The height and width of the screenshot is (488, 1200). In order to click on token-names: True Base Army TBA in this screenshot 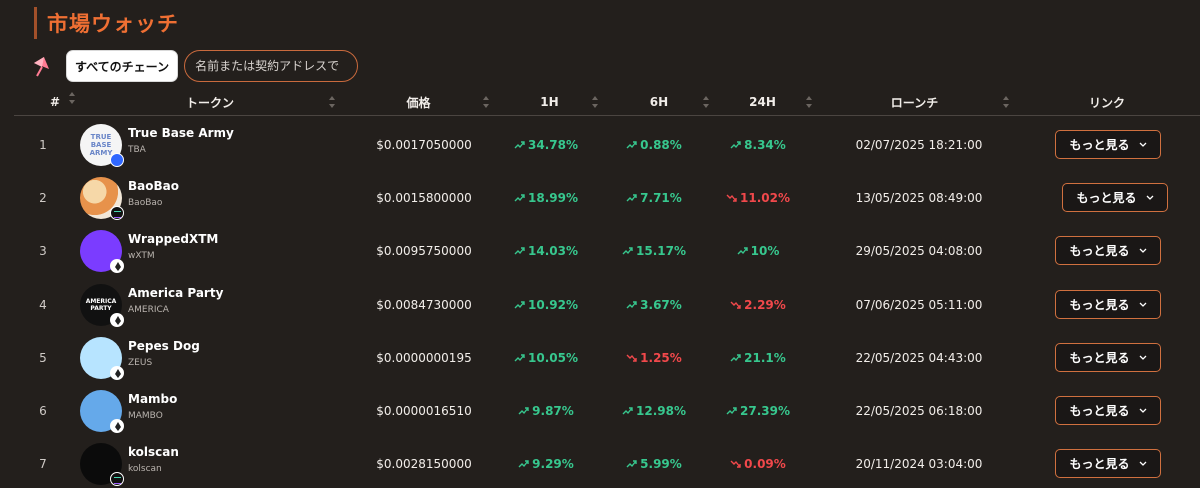, I will do `click(181, 140)`.